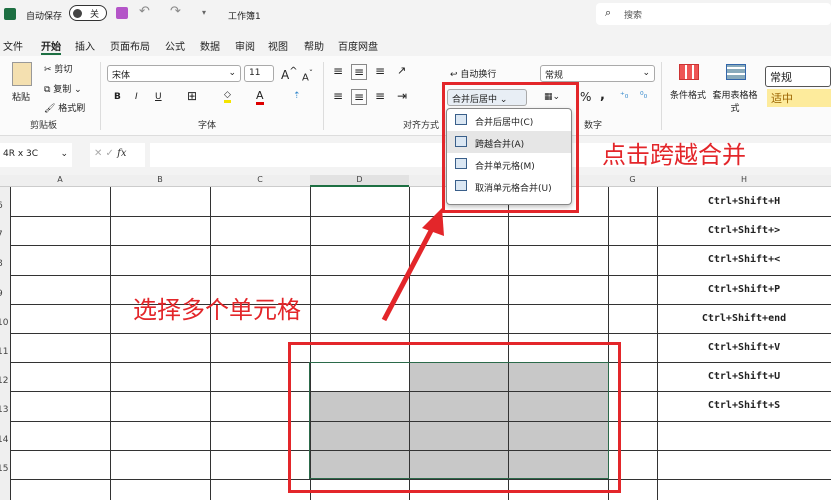 This screenshot has height=500, width=831. What do you see at coordinates (58, 68) in the screenshot?
I see `cut-button: ✂ 剪切` at bounding box center [58, 68].